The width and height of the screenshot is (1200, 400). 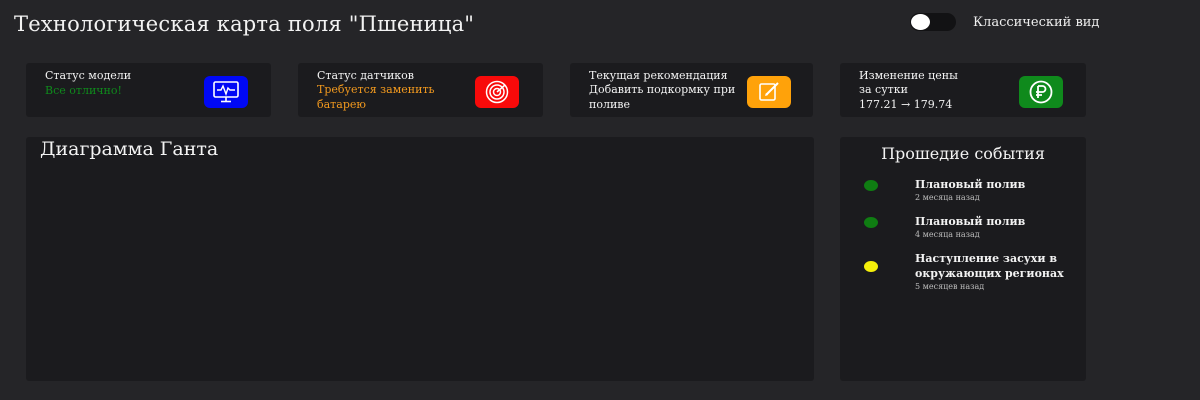 What do you see at coordinates (933, 22) in the screenshot?
I see `classic-view-toggle` at bounding box center [933, 22].